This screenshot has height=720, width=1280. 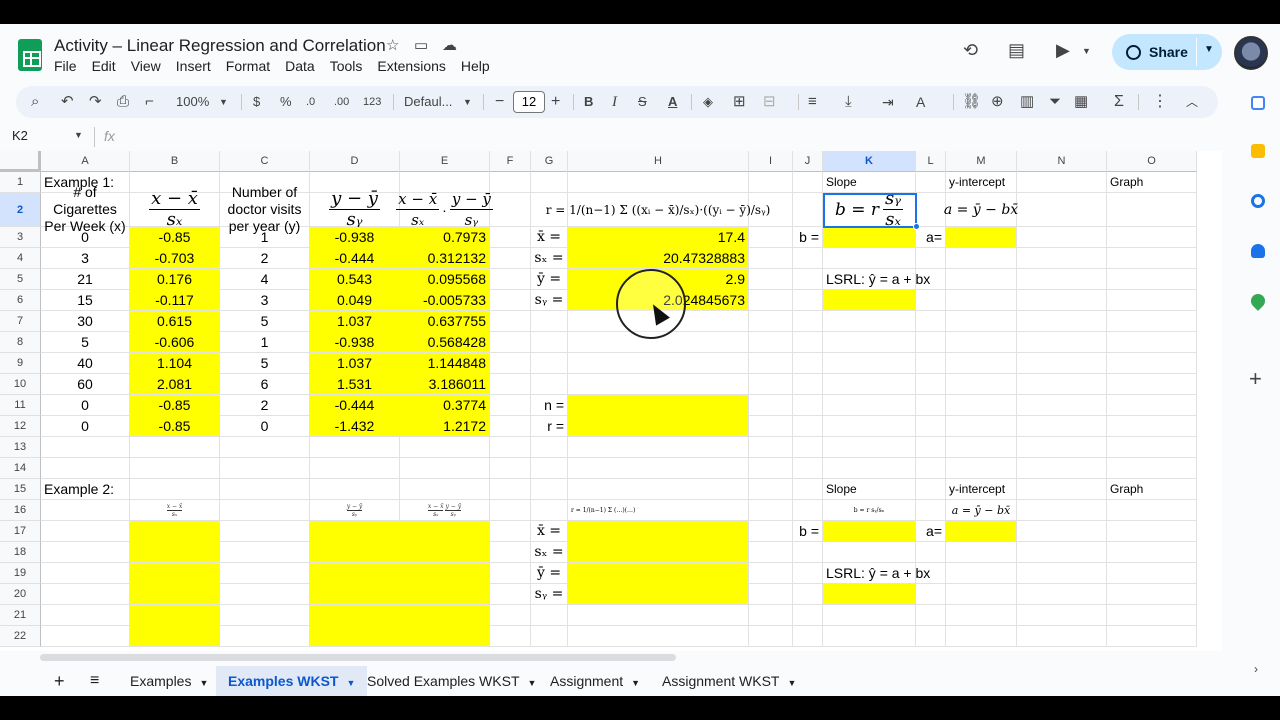 What do you see at coordinates (888, 102) in the screenshot?
I see `text-wrapping-icon: ⇥` at bounding box center [888, 102].